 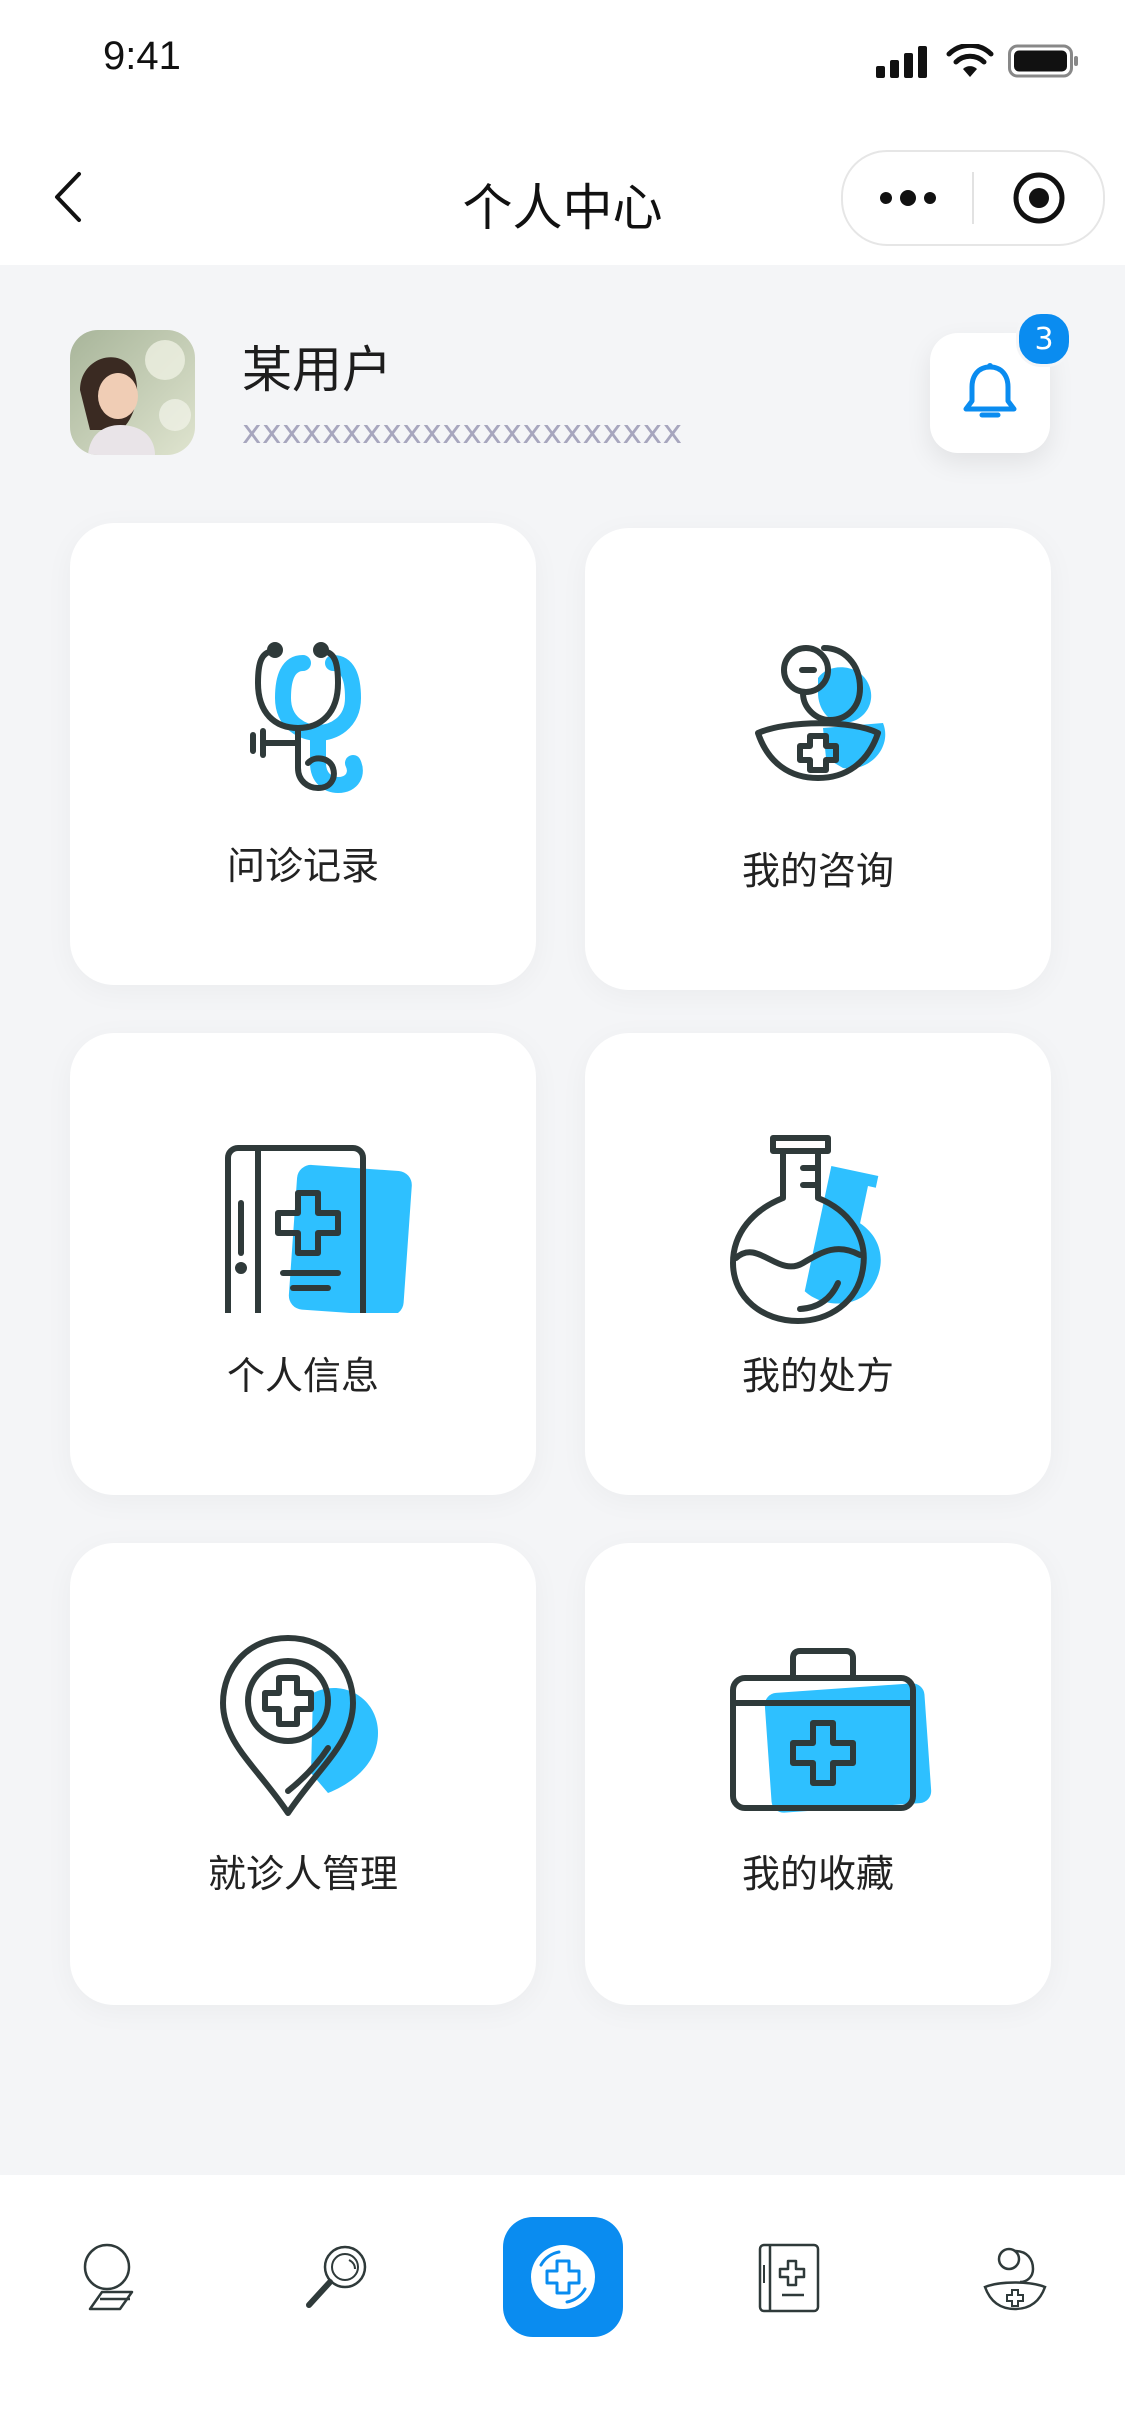 I want to click on menu-card-label: 问诊记录, so click(x=302, y=866).